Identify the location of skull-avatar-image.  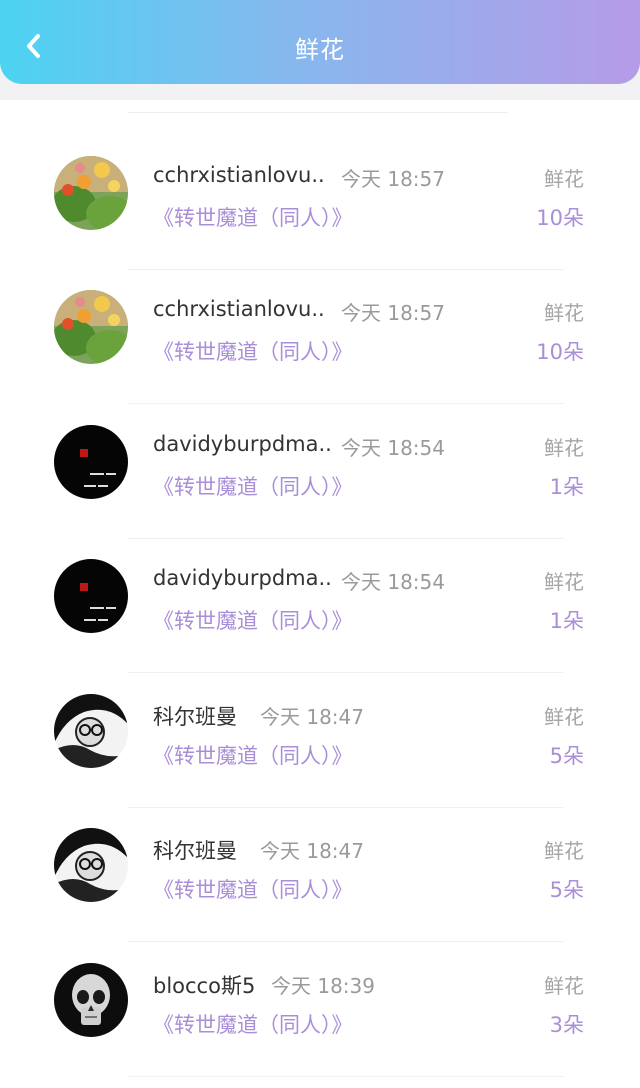
(91, 1000).